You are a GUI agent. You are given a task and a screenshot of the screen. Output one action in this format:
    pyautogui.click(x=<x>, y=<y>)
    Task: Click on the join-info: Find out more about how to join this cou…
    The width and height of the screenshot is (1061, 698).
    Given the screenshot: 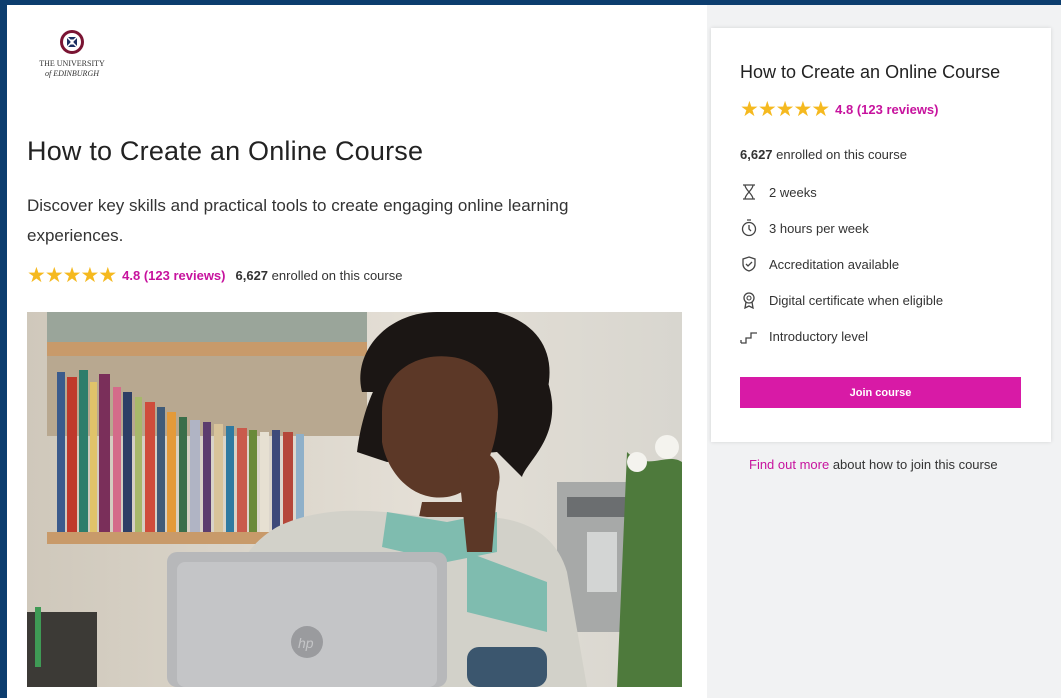 What is the action you would take?
    pyautogui.click(x=873, y=464)
    